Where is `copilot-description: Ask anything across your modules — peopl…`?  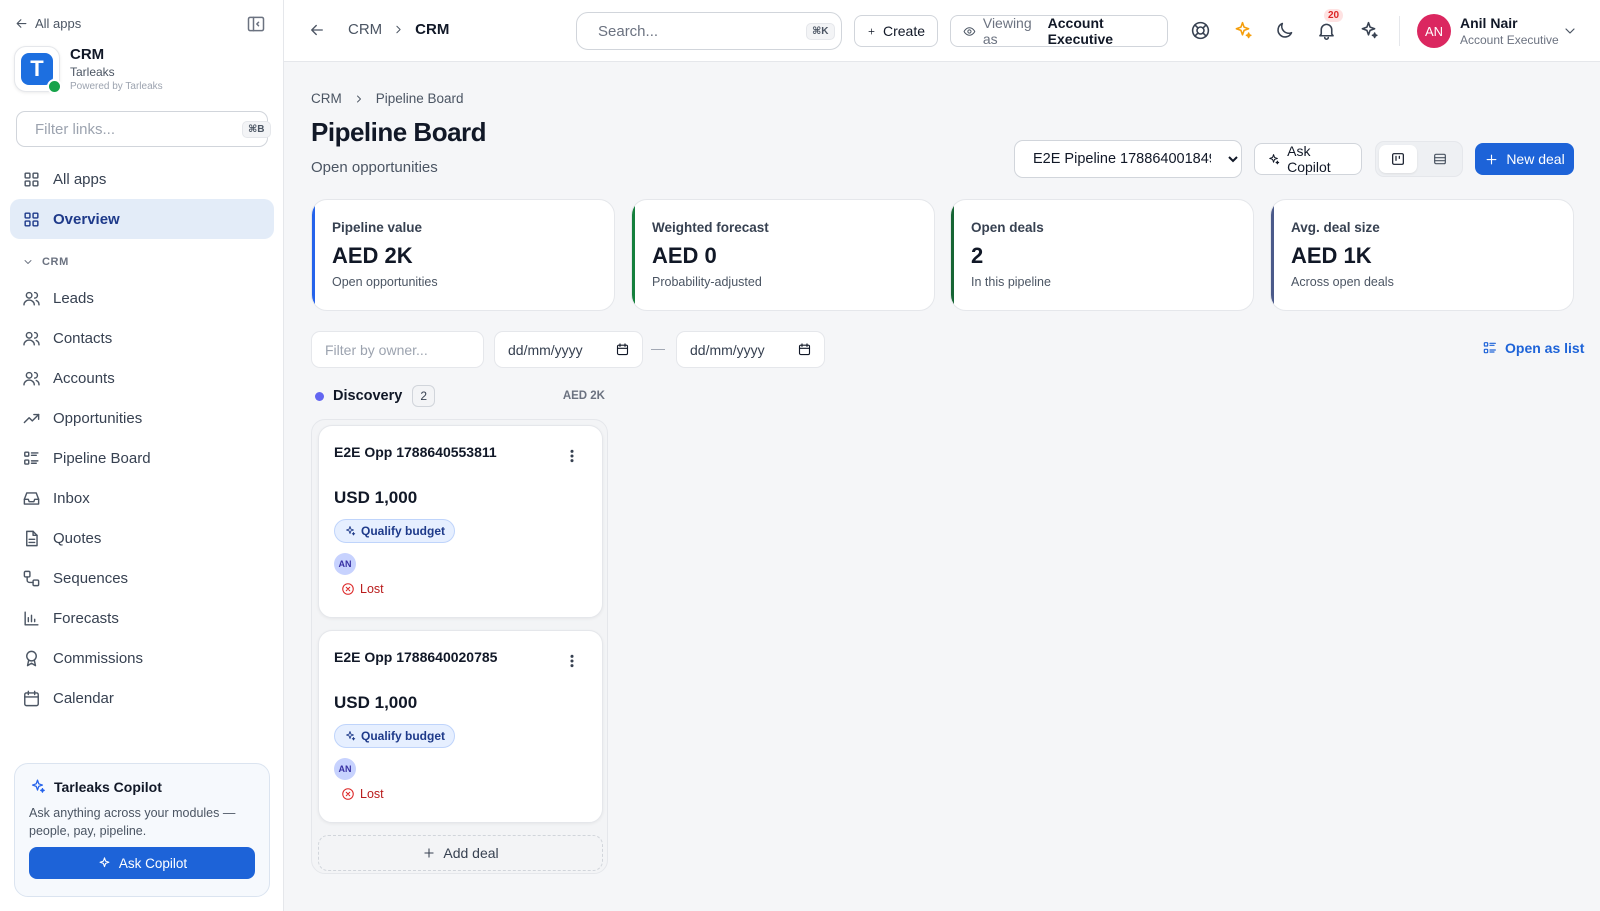 copilot-description: Ask anything across your modules — peopl… is located at coordinates (132, 822).